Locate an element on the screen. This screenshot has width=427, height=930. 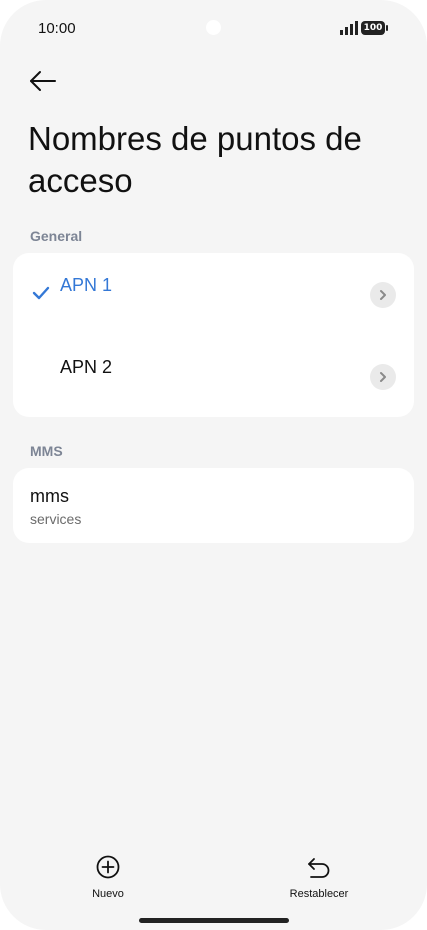
new-button-label: Nuevo is located at coordinates (108, 894).